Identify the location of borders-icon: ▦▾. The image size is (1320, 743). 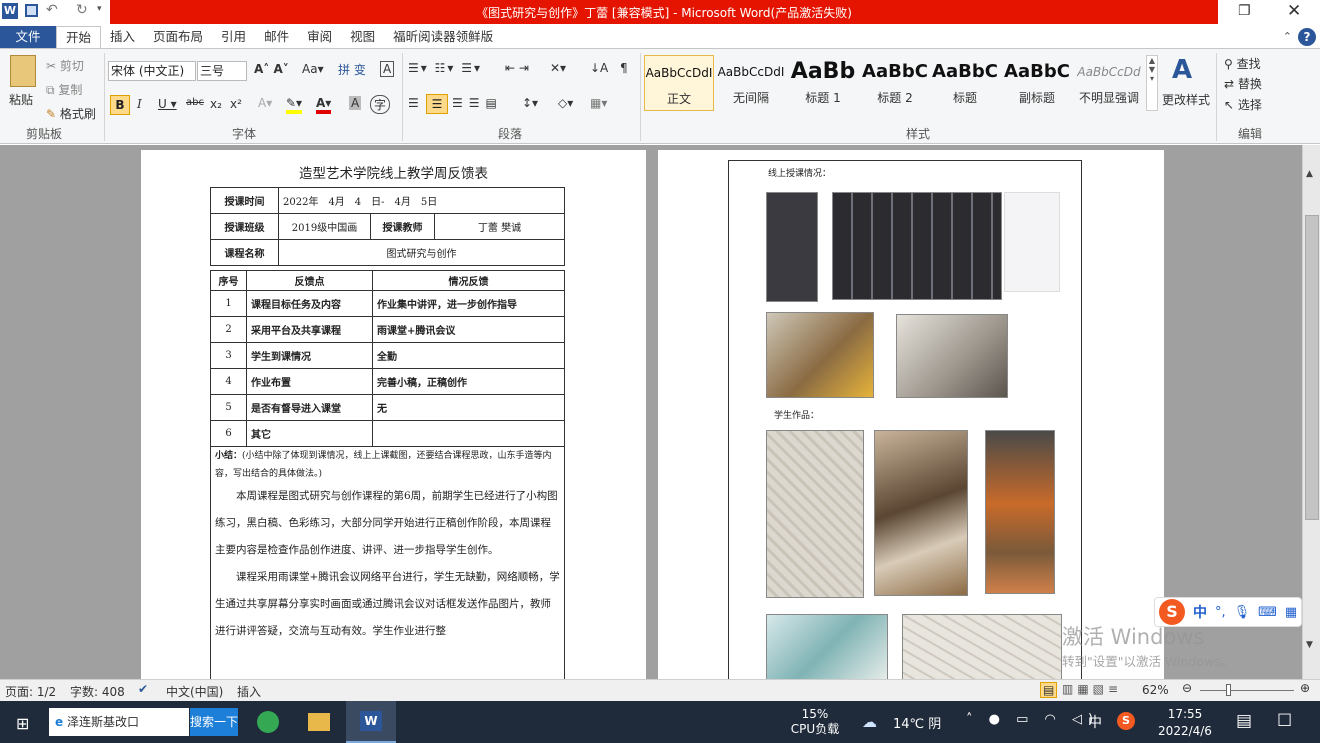
(598, 103).